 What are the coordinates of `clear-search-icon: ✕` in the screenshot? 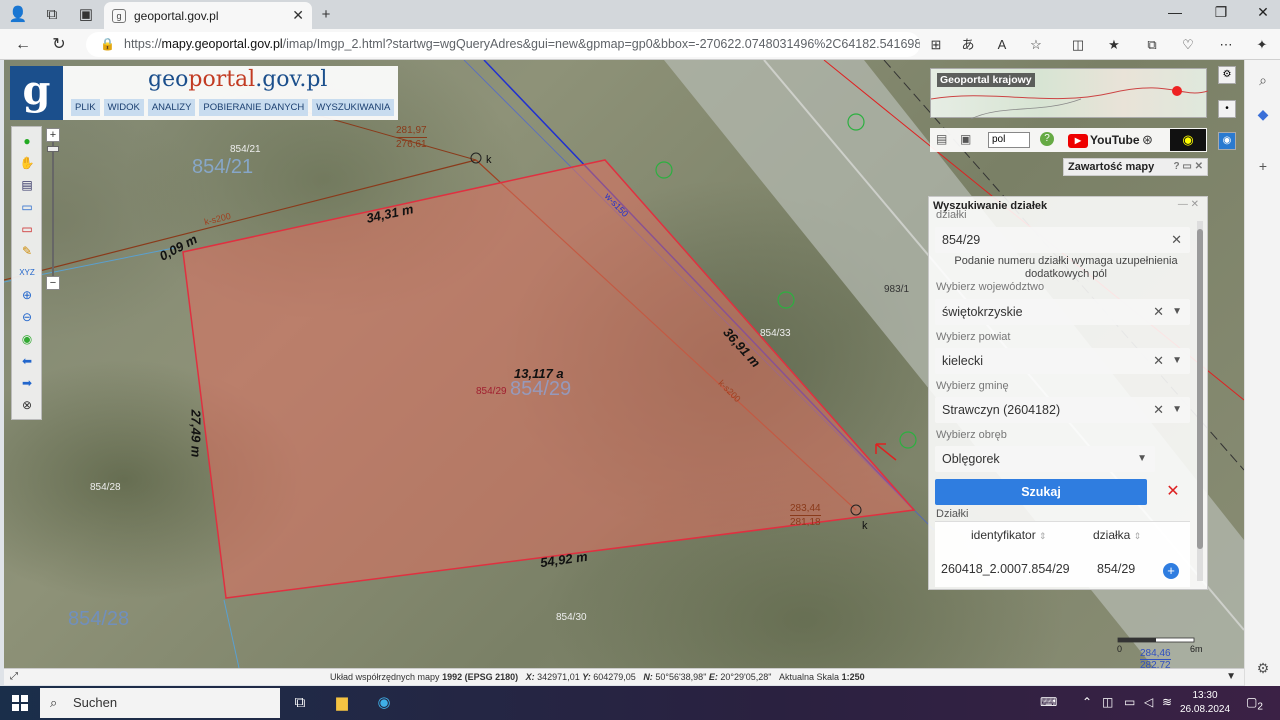 It's located at (1173, 492).